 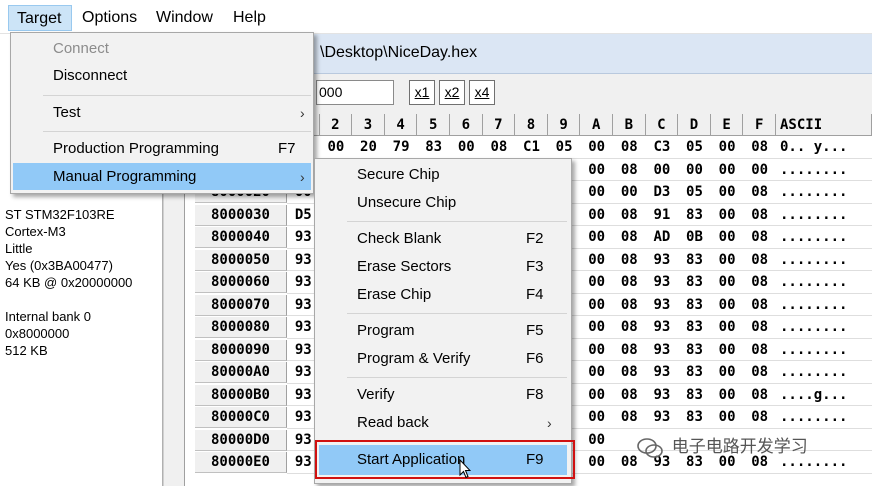 What do you see at coordinates (184, 18) in the screenshot?
I see `menu-window: Window` at bounding box center [184, 18].